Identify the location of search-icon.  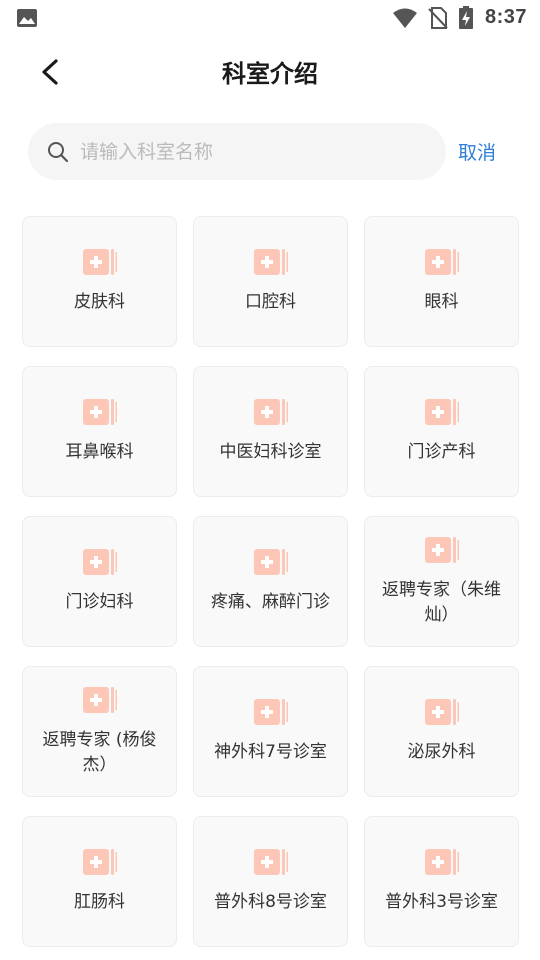
(58, 152).